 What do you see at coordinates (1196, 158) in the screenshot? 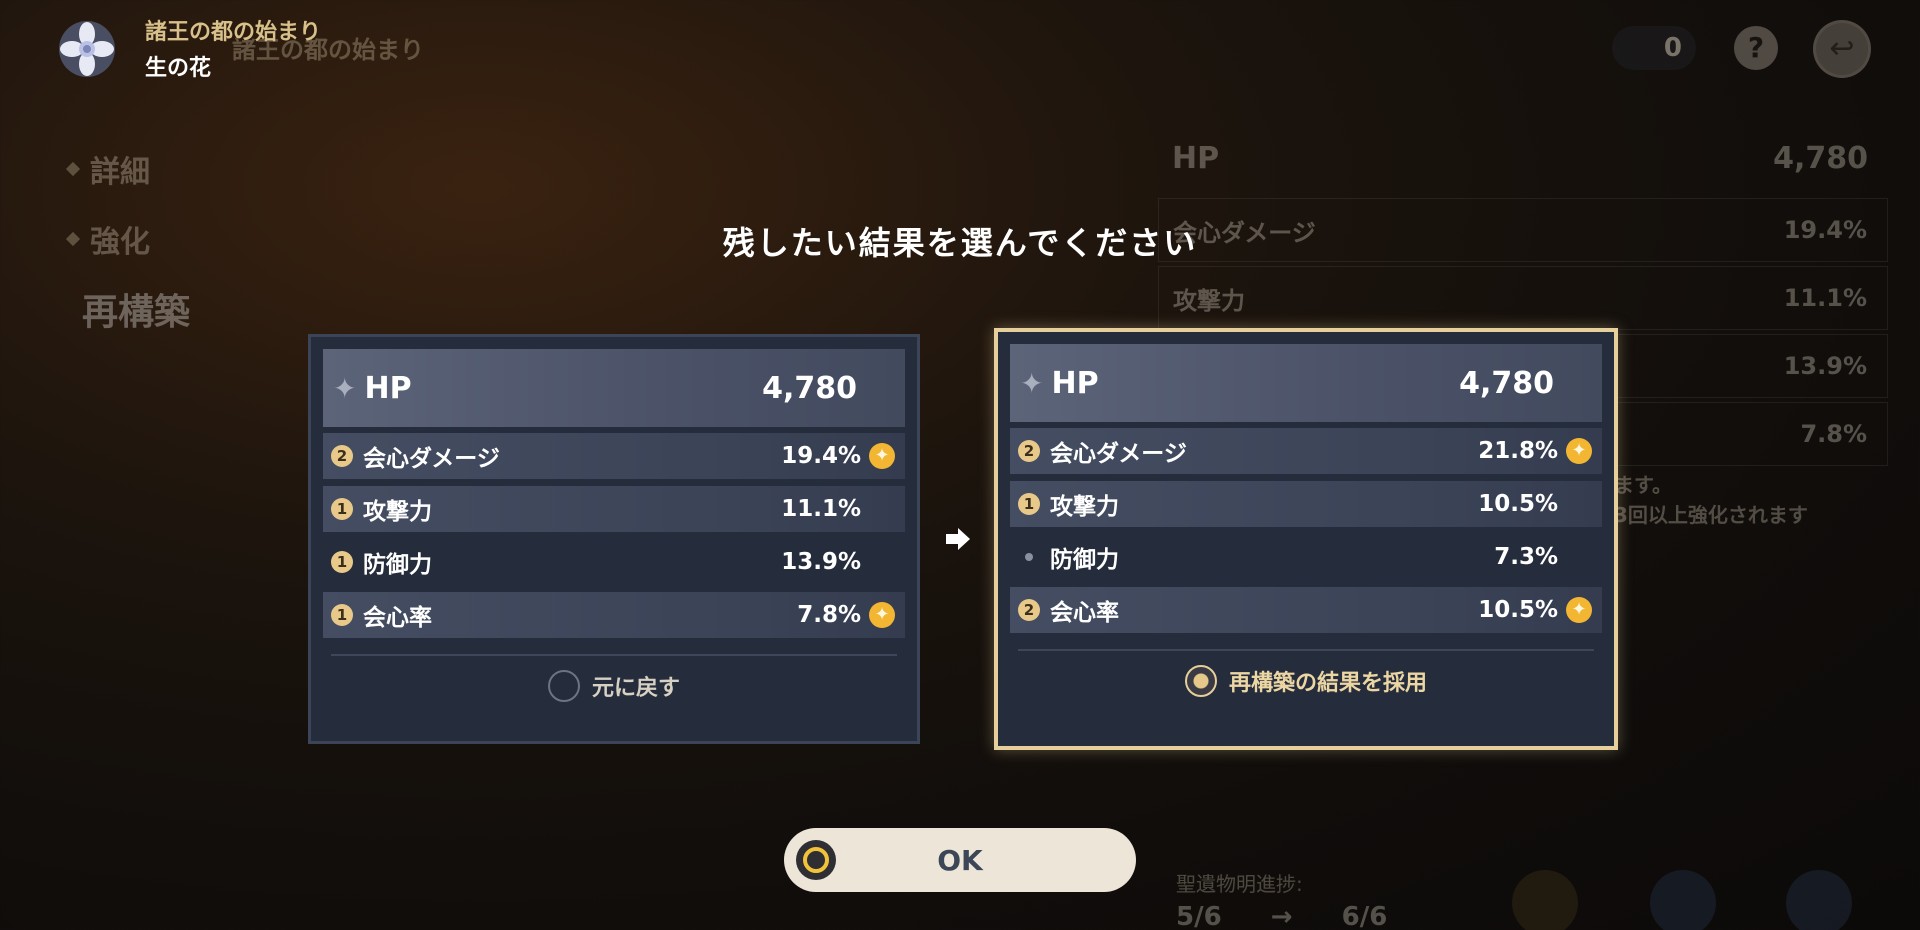
I see `stat-name: HP` at bounding box center [1196, 158].